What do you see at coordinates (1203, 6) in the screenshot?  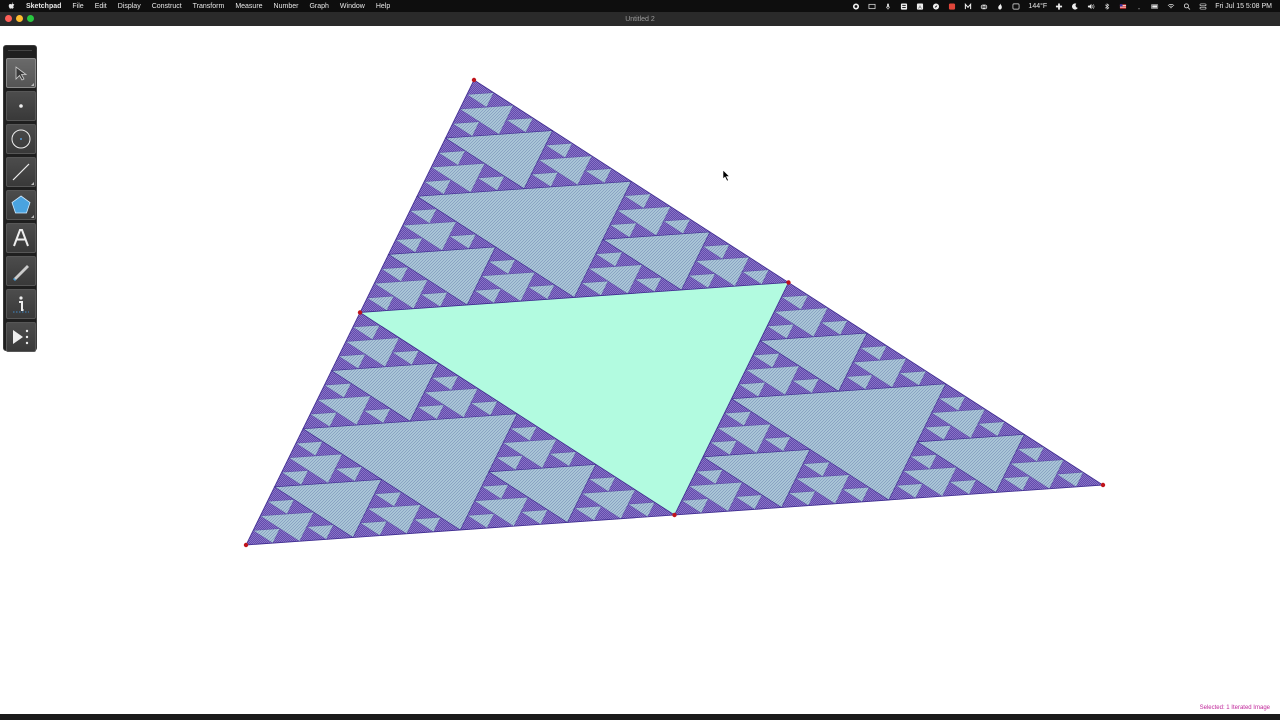 I see `control-center-icon` at bounding box center [1203, 6].